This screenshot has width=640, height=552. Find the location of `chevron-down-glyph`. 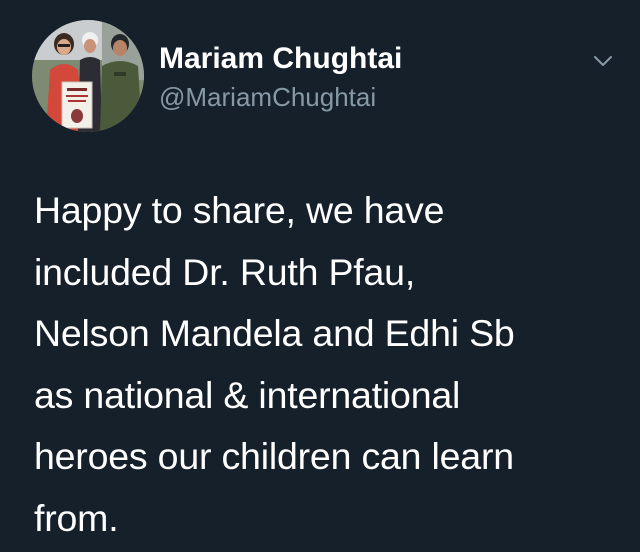

chevron-down-glyph is located at coordinates (603, 61).